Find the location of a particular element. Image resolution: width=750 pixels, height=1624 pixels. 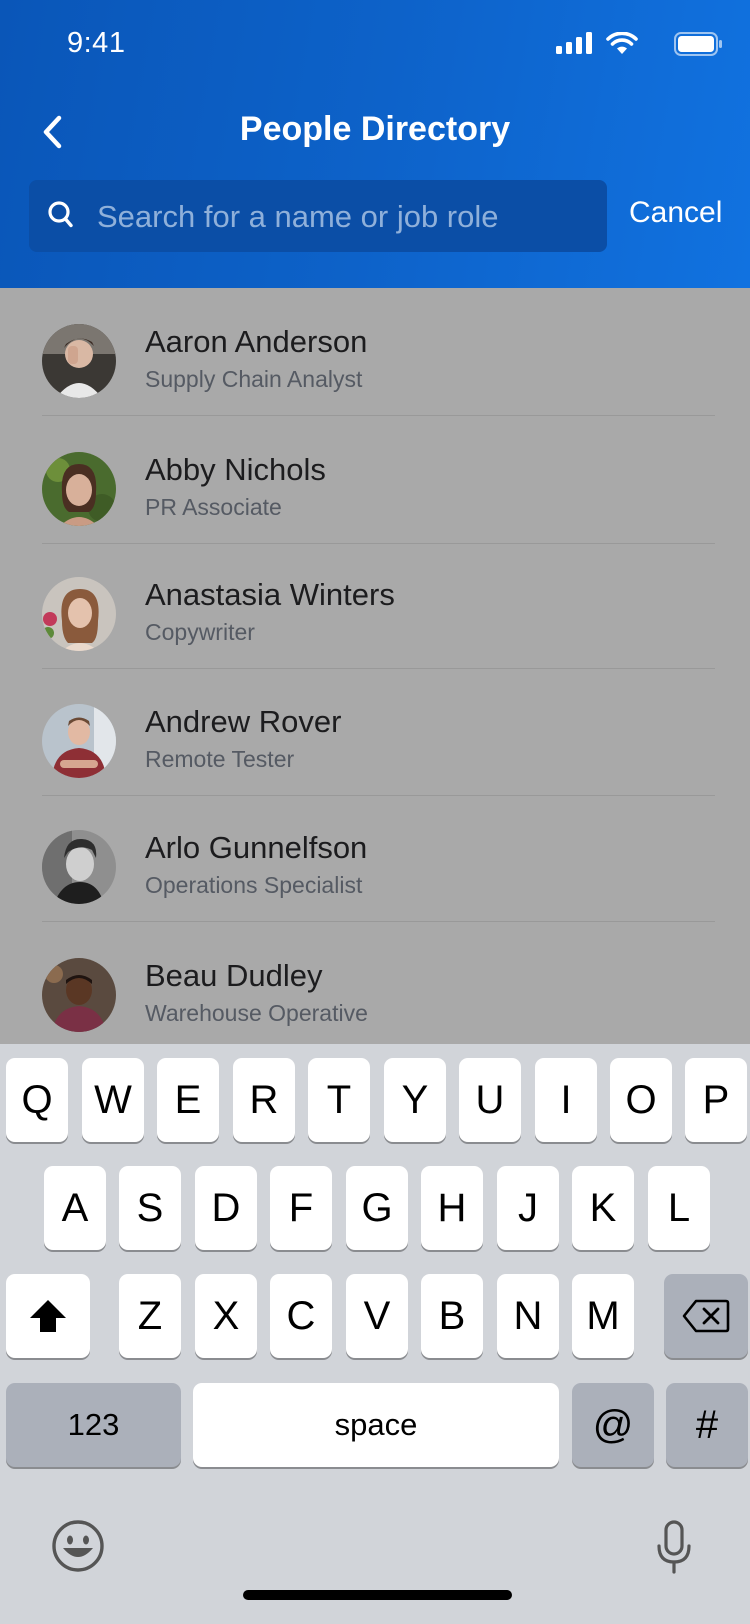

key-k: K is located at coordinates (603, 1208).